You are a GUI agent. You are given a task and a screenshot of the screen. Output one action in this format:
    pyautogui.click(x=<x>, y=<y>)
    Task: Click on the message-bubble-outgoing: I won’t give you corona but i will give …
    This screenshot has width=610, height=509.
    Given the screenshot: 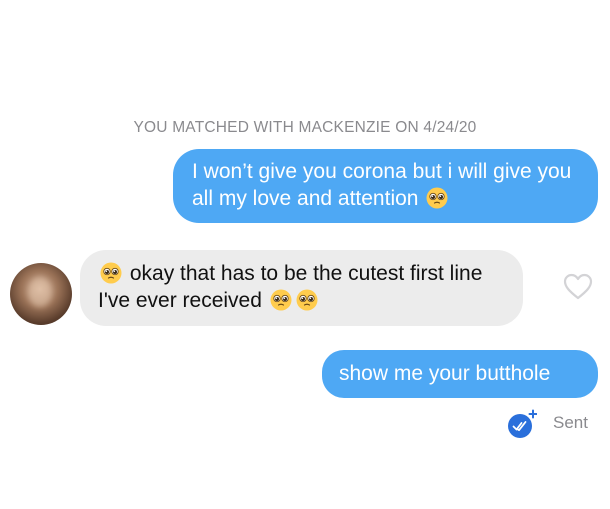 What is the action you would take?
    pyautogui.click(x=385, y=186)
    